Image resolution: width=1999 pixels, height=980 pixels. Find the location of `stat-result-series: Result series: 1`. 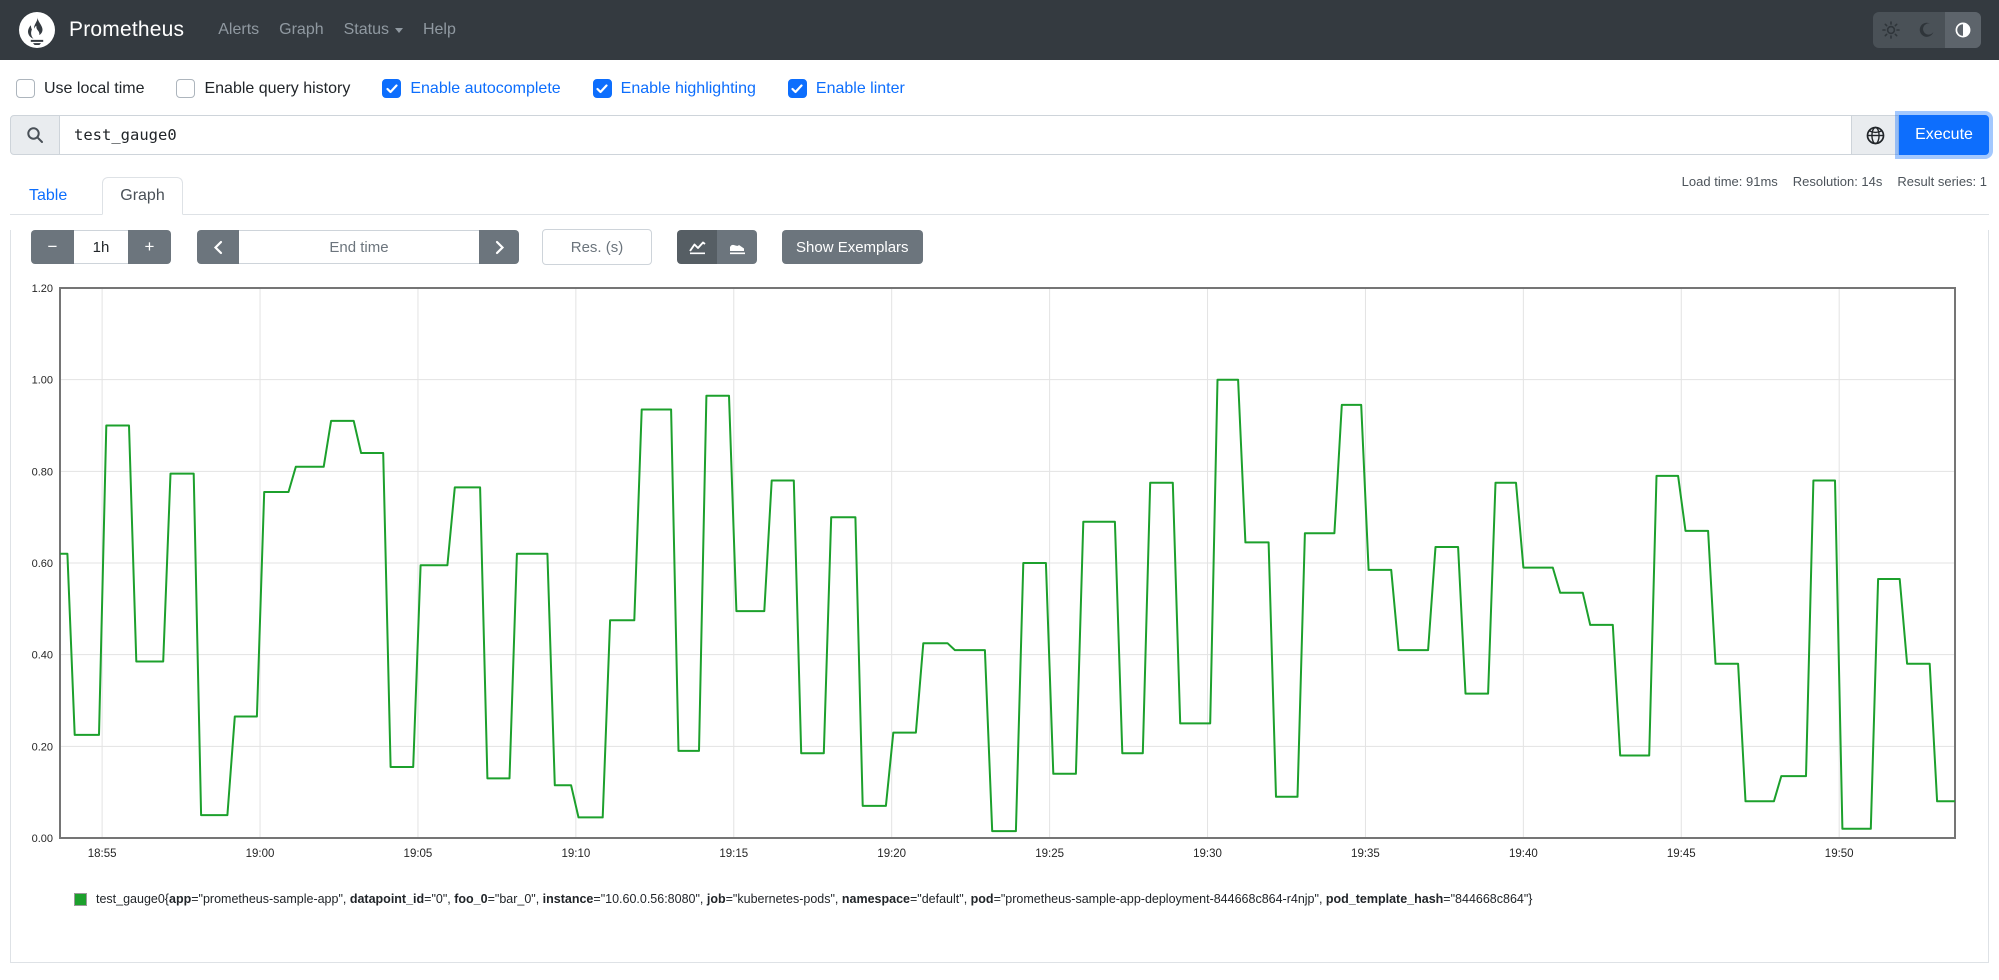

stat-result-series: Result series: 1 is located at coordinates (1942, 181).